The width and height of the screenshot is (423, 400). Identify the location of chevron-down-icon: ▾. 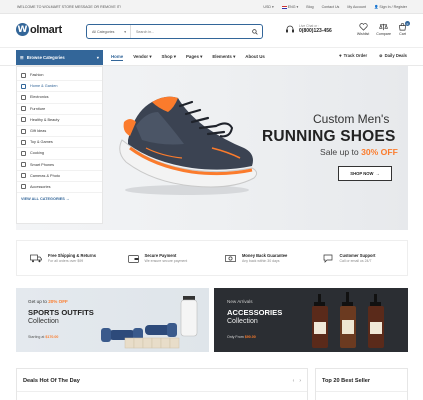
(97, 57).